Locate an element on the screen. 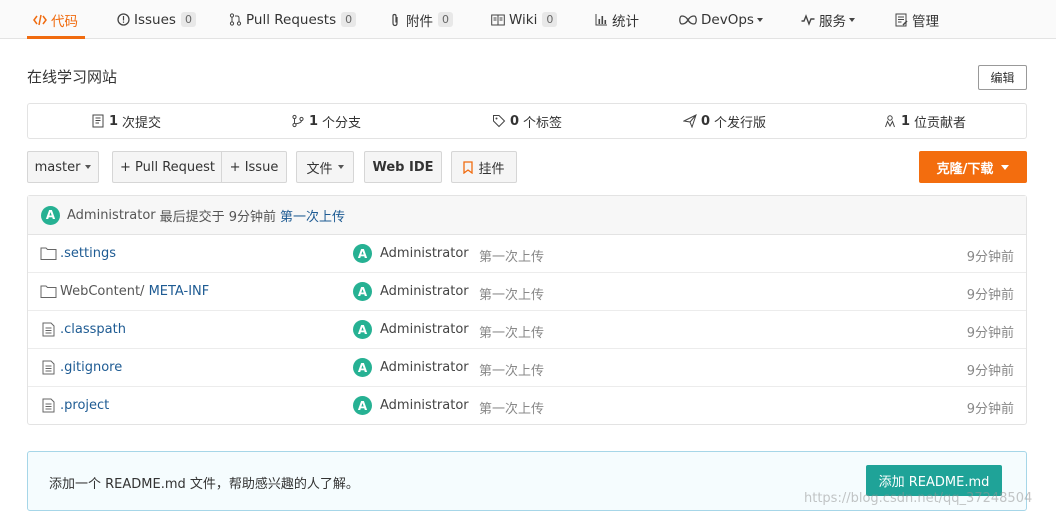  new-pull-request-button: + Pull Request is located at coordinates (167, 167).